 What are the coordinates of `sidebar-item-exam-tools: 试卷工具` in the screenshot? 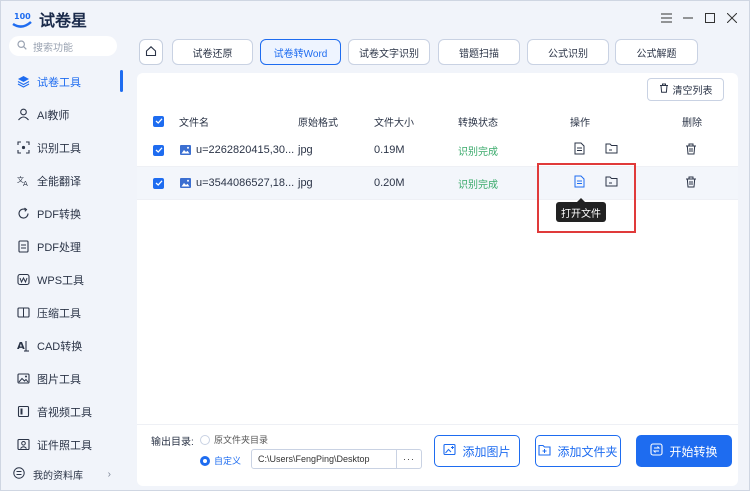 It's located at (63, 81).